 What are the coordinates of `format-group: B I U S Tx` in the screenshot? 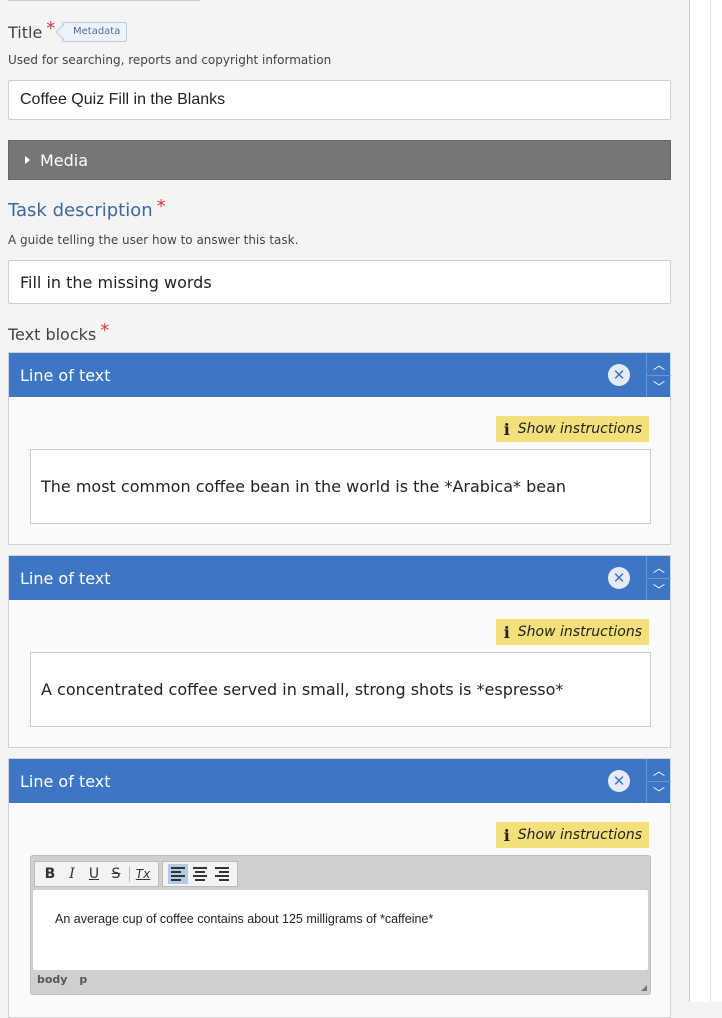 It's located at (96, 874).